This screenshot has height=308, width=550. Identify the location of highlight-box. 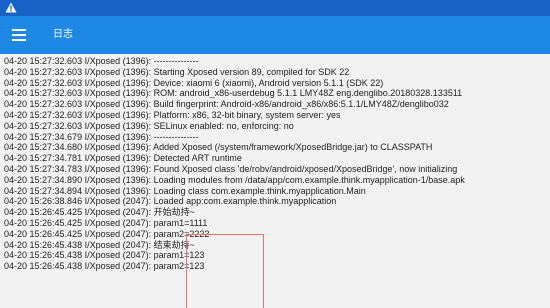
(225, 271).